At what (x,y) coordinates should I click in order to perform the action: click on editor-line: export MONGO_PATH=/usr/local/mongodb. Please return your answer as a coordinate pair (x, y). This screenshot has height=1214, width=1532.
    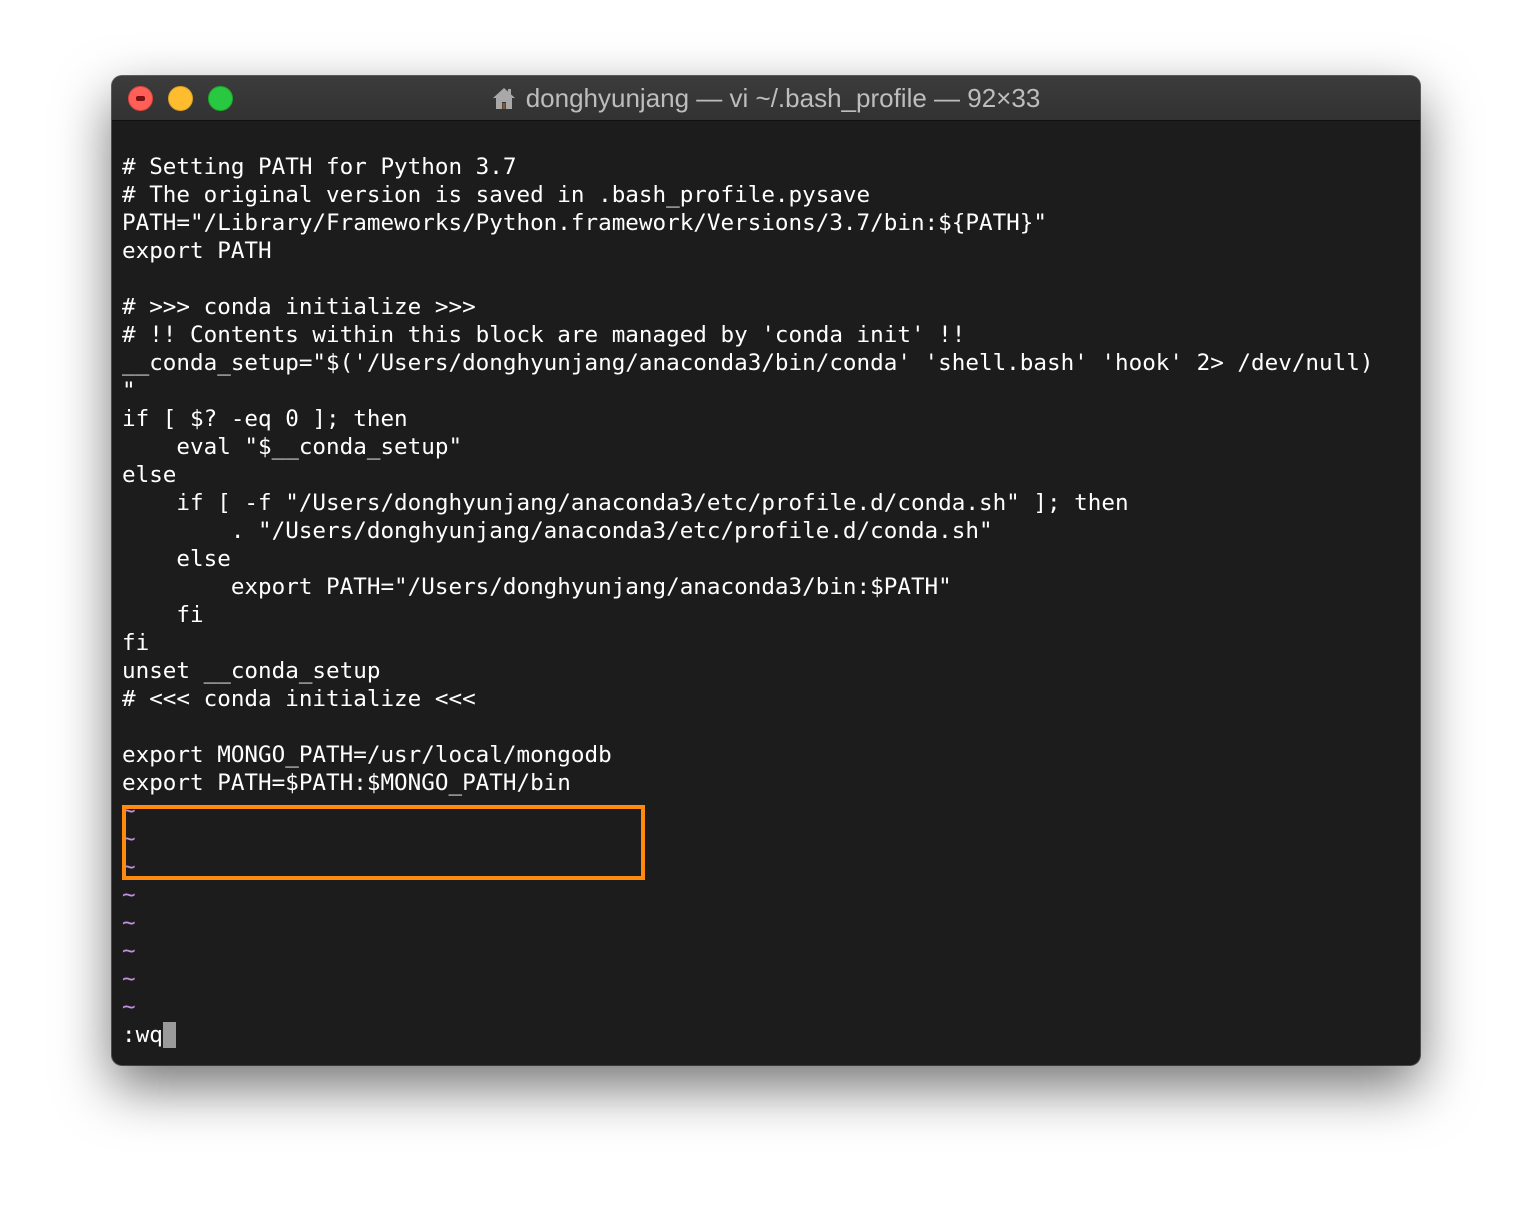
    Looking at the image, I should click on (367, 755).